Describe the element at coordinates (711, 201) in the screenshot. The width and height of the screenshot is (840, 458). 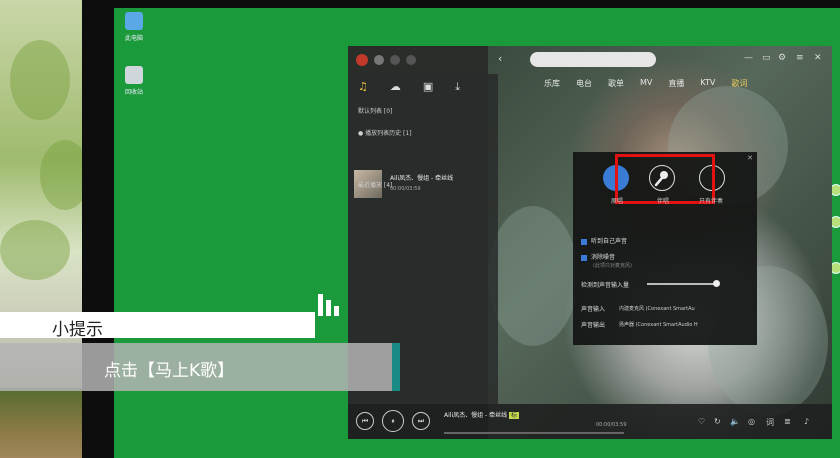
I see `mode-label: 只有伴奏` at that location.